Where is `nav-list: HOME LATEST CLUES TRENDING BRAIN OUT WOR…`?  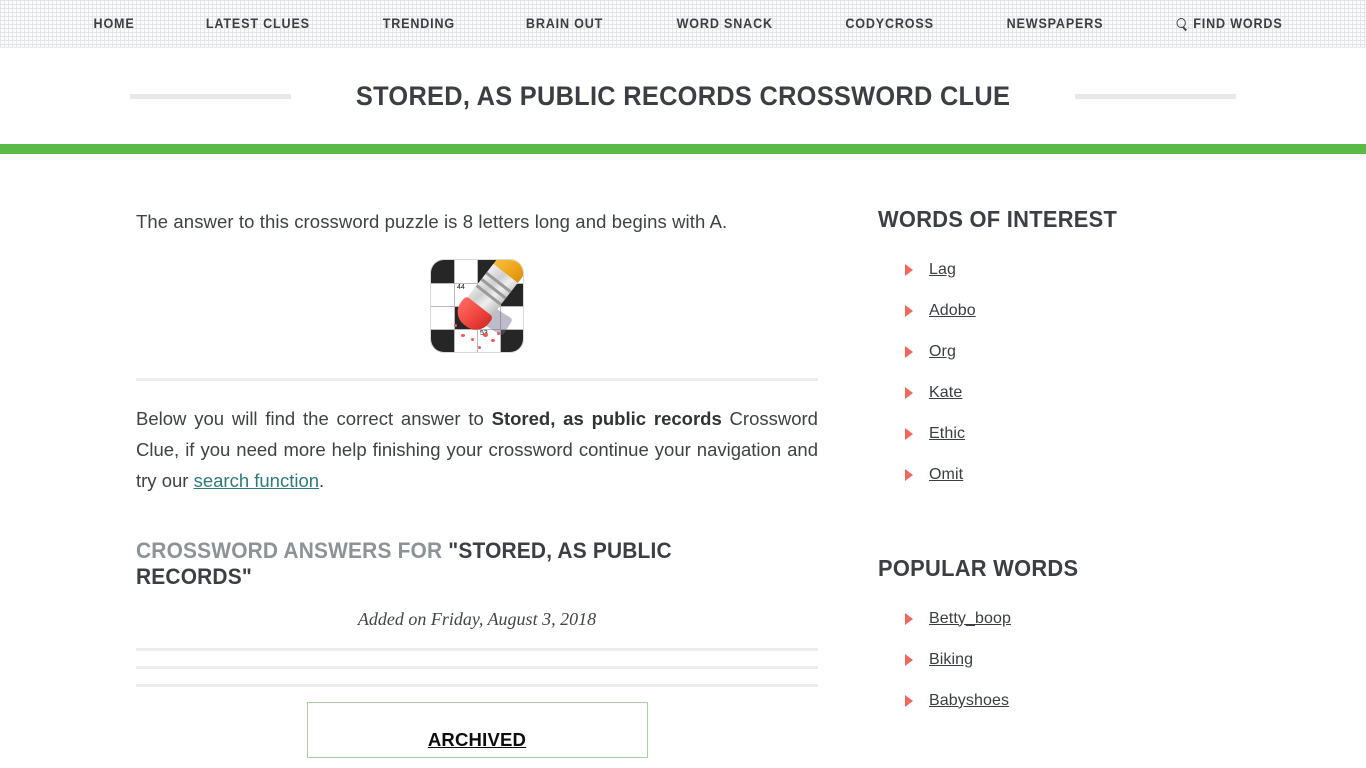
nav-list: HOME LATEST CLUES TRENDING BRAIN OUT WOR… is located at coordinates (683, 23).